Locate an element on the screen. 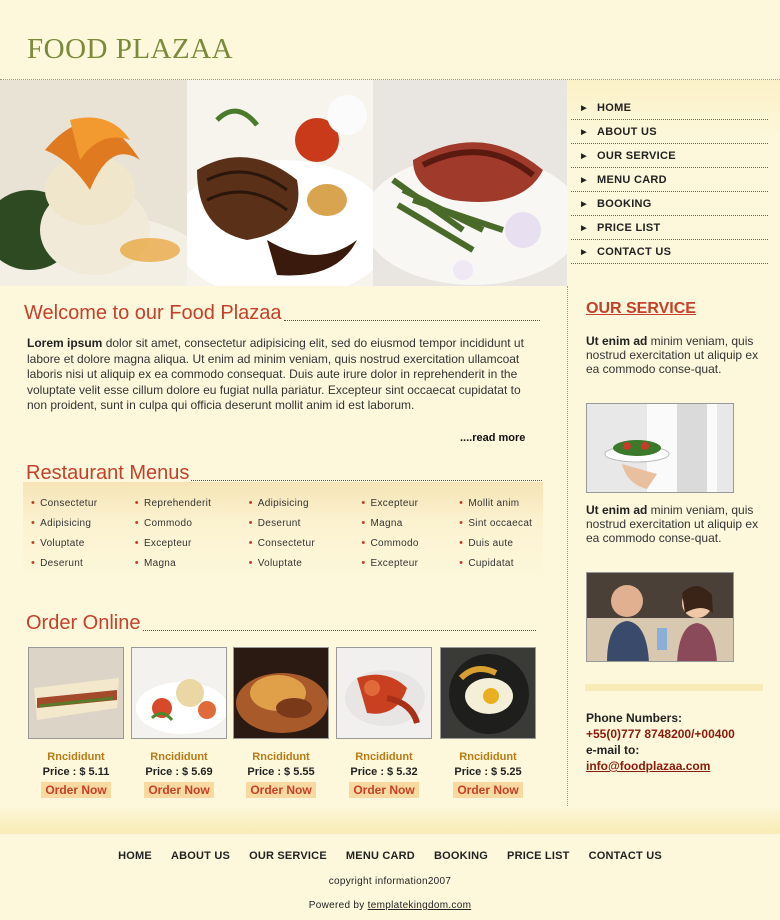  nav-item-contact-us: ▶ CONTACT US is located at coordinates (669, 252).